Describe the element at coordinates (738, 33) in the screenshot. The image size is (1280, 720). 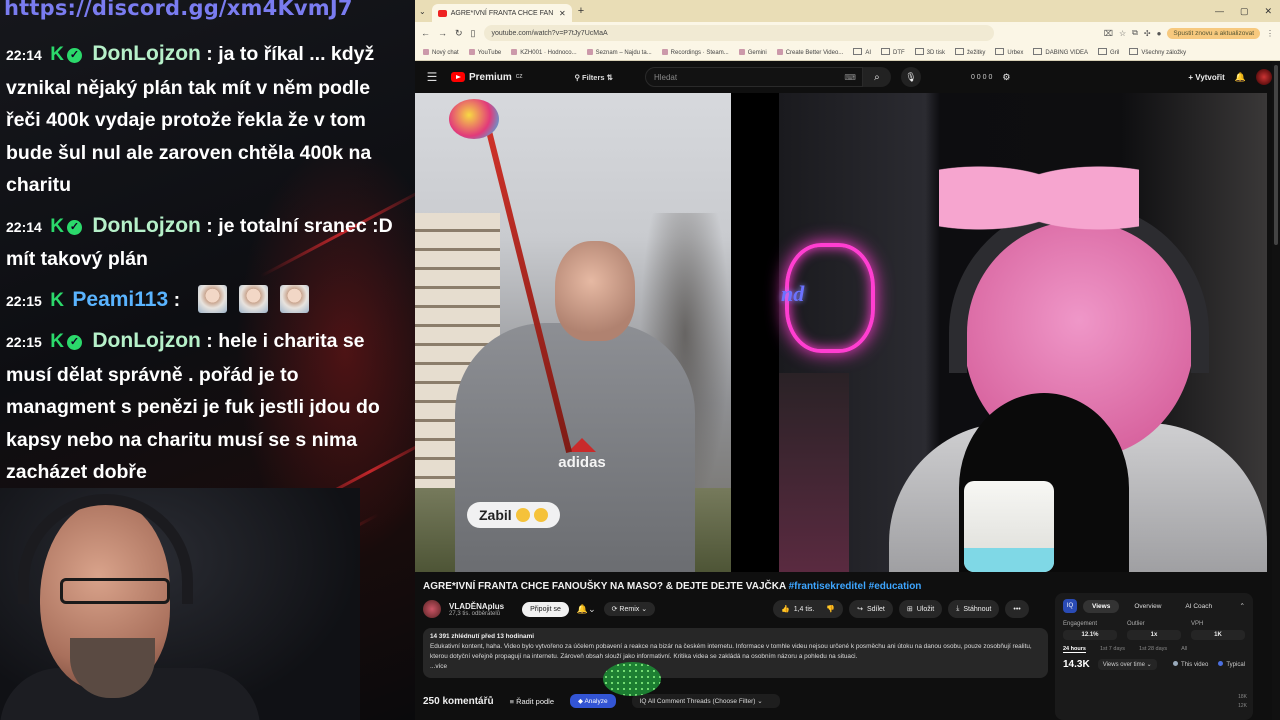
I see `address-bar: youtube.com/watch?v=P7tJy7UcMaA` at that location.